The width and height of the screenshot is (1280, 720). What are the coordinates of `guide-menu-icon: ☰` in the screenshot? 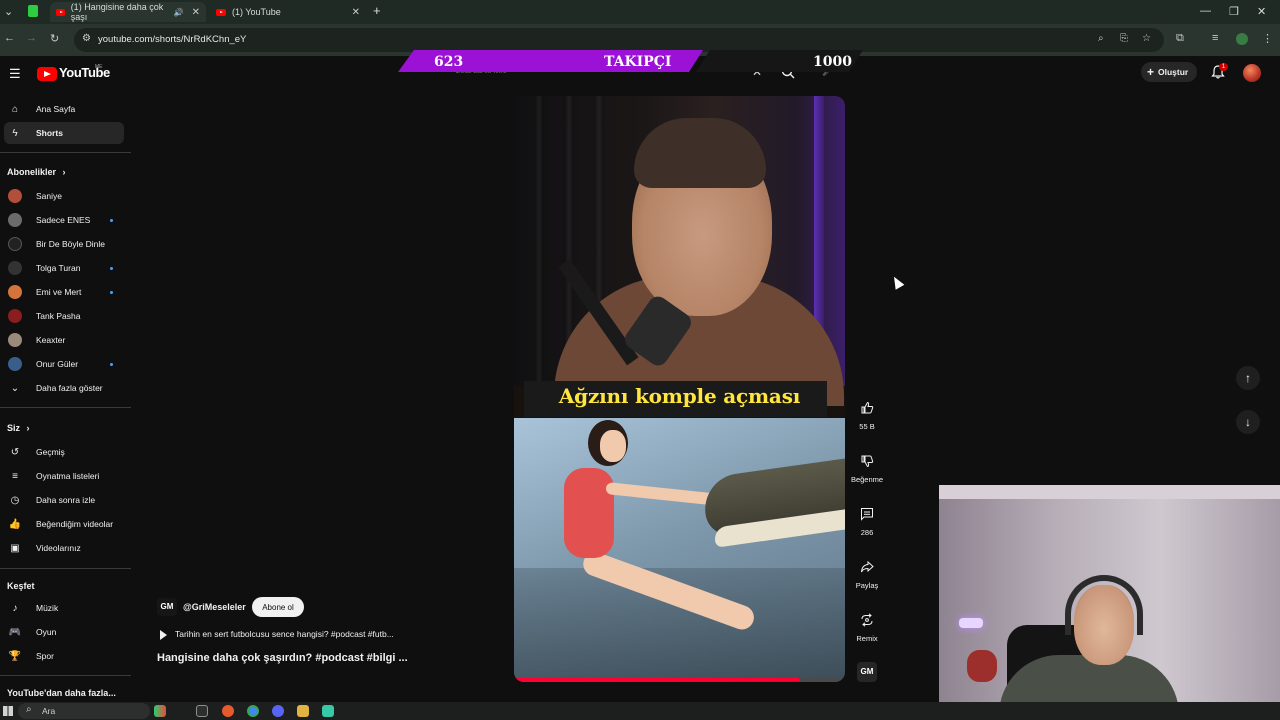 It's located at (15, 74).